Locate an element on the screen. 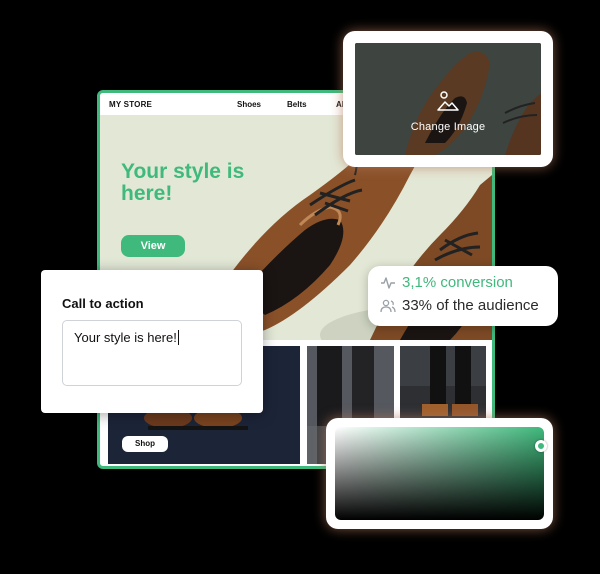 Image resolution: width=600 pixels, height=574 pixels. nav-item-belts: Belts is located at coordinates (297, 104).